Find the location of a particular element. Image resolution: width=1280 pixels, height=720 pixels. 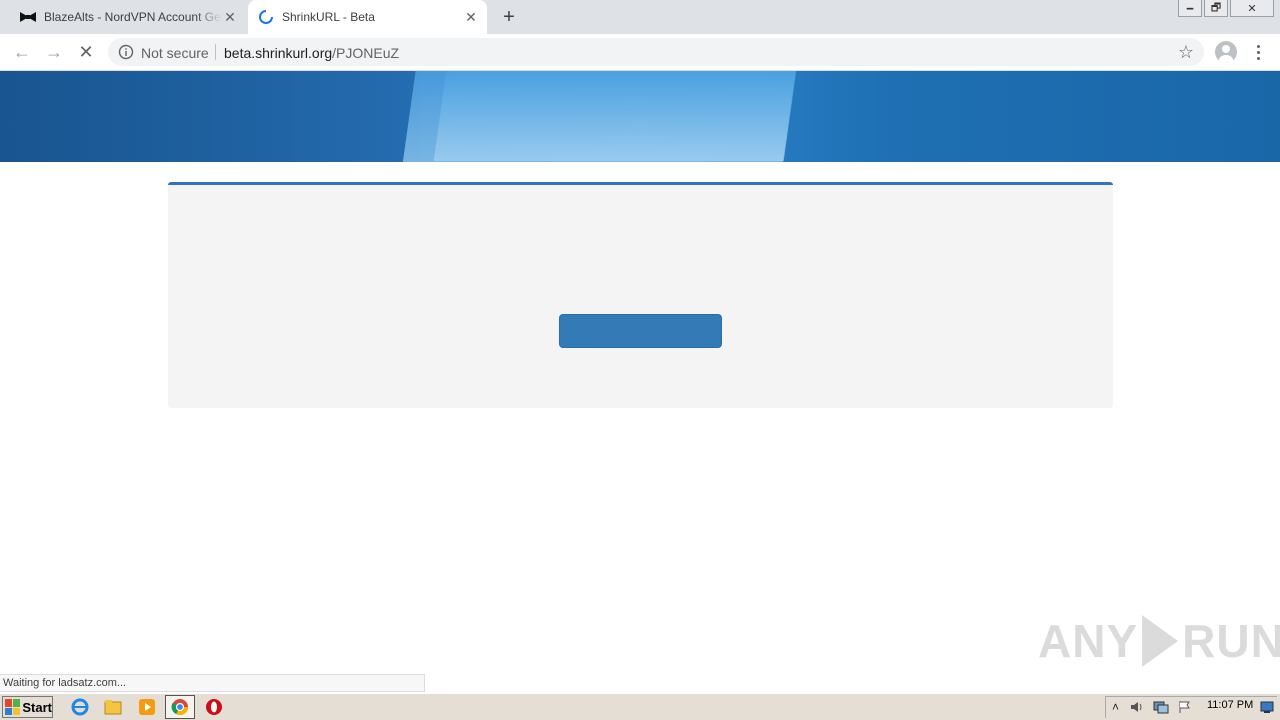

taskbar: Start ˄ 11:07 PM is located at coordinates (640, 706).